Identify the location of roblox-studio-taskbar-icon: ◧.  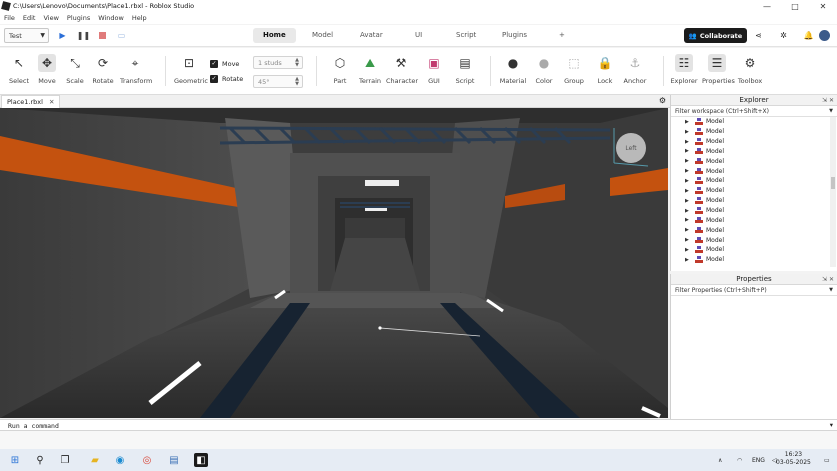
(201, 460).